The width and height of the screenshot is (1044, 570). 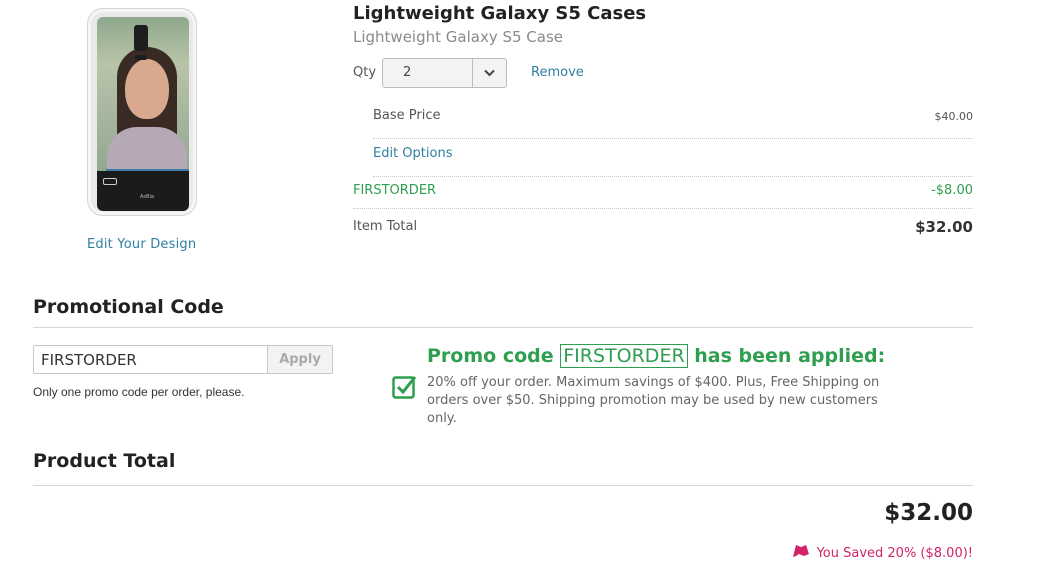 What do you see at coordinates (365, 72) in the screenshot?
I see `quantity-label: Qty` at bounding box center [365, 72].